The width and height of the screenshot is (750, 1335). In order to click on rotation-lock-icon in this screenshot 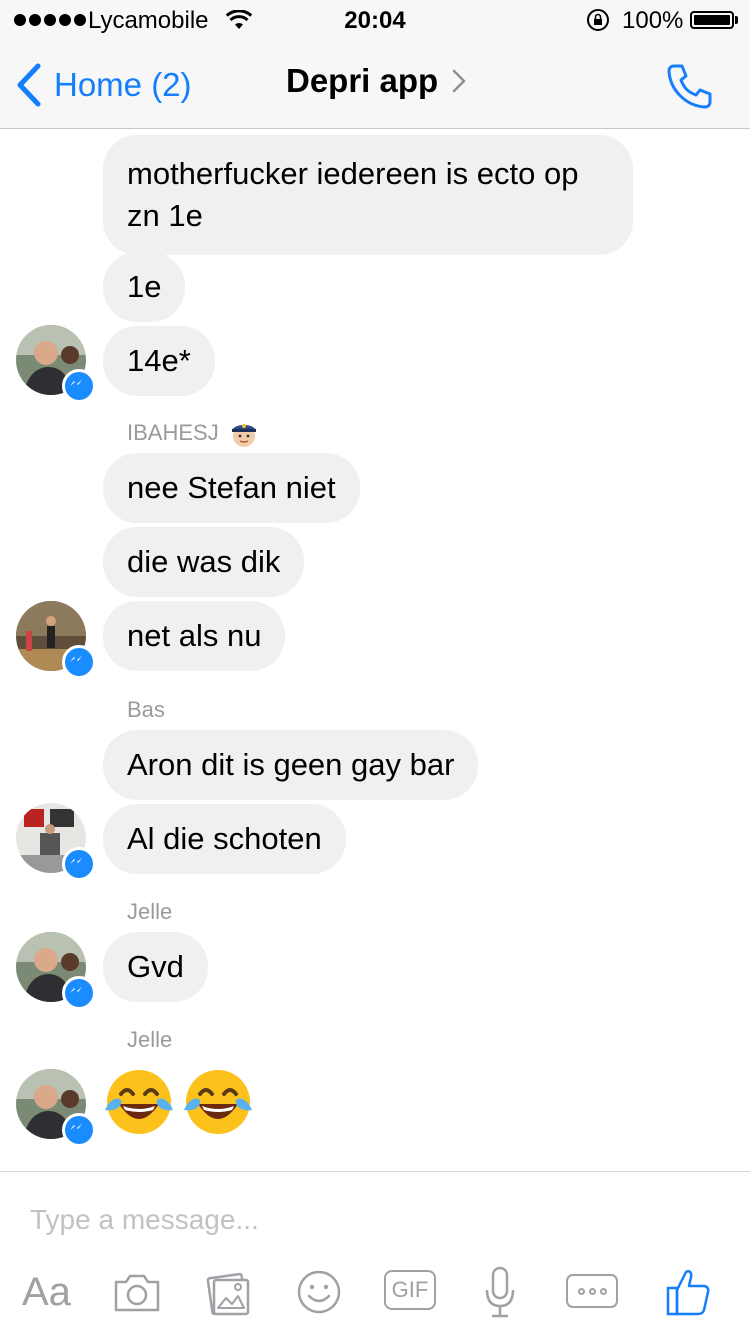, I will do `click(598, 20)`.